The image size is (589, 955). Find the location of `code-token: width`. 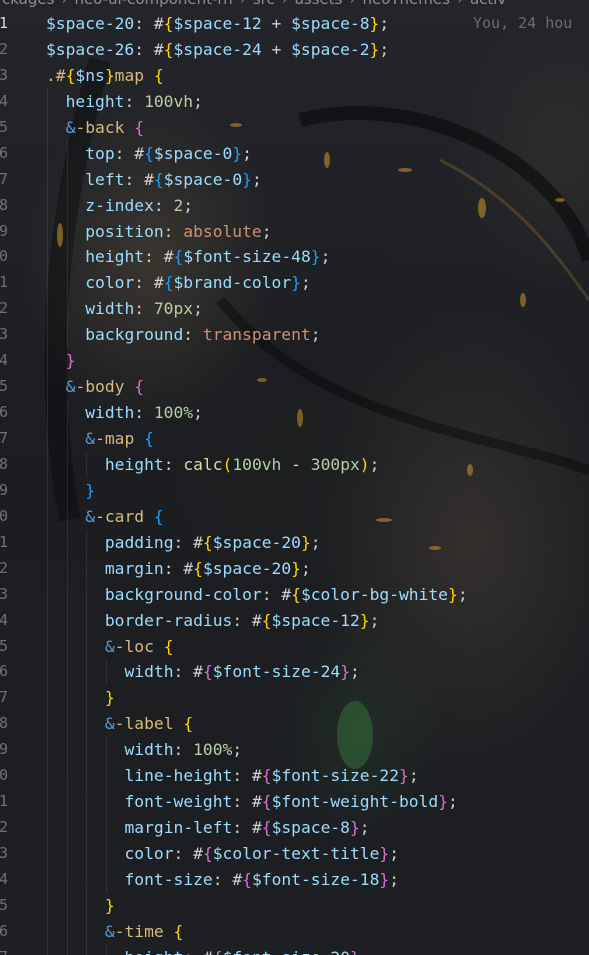

code-token: width is located at coordinates (110, 309).